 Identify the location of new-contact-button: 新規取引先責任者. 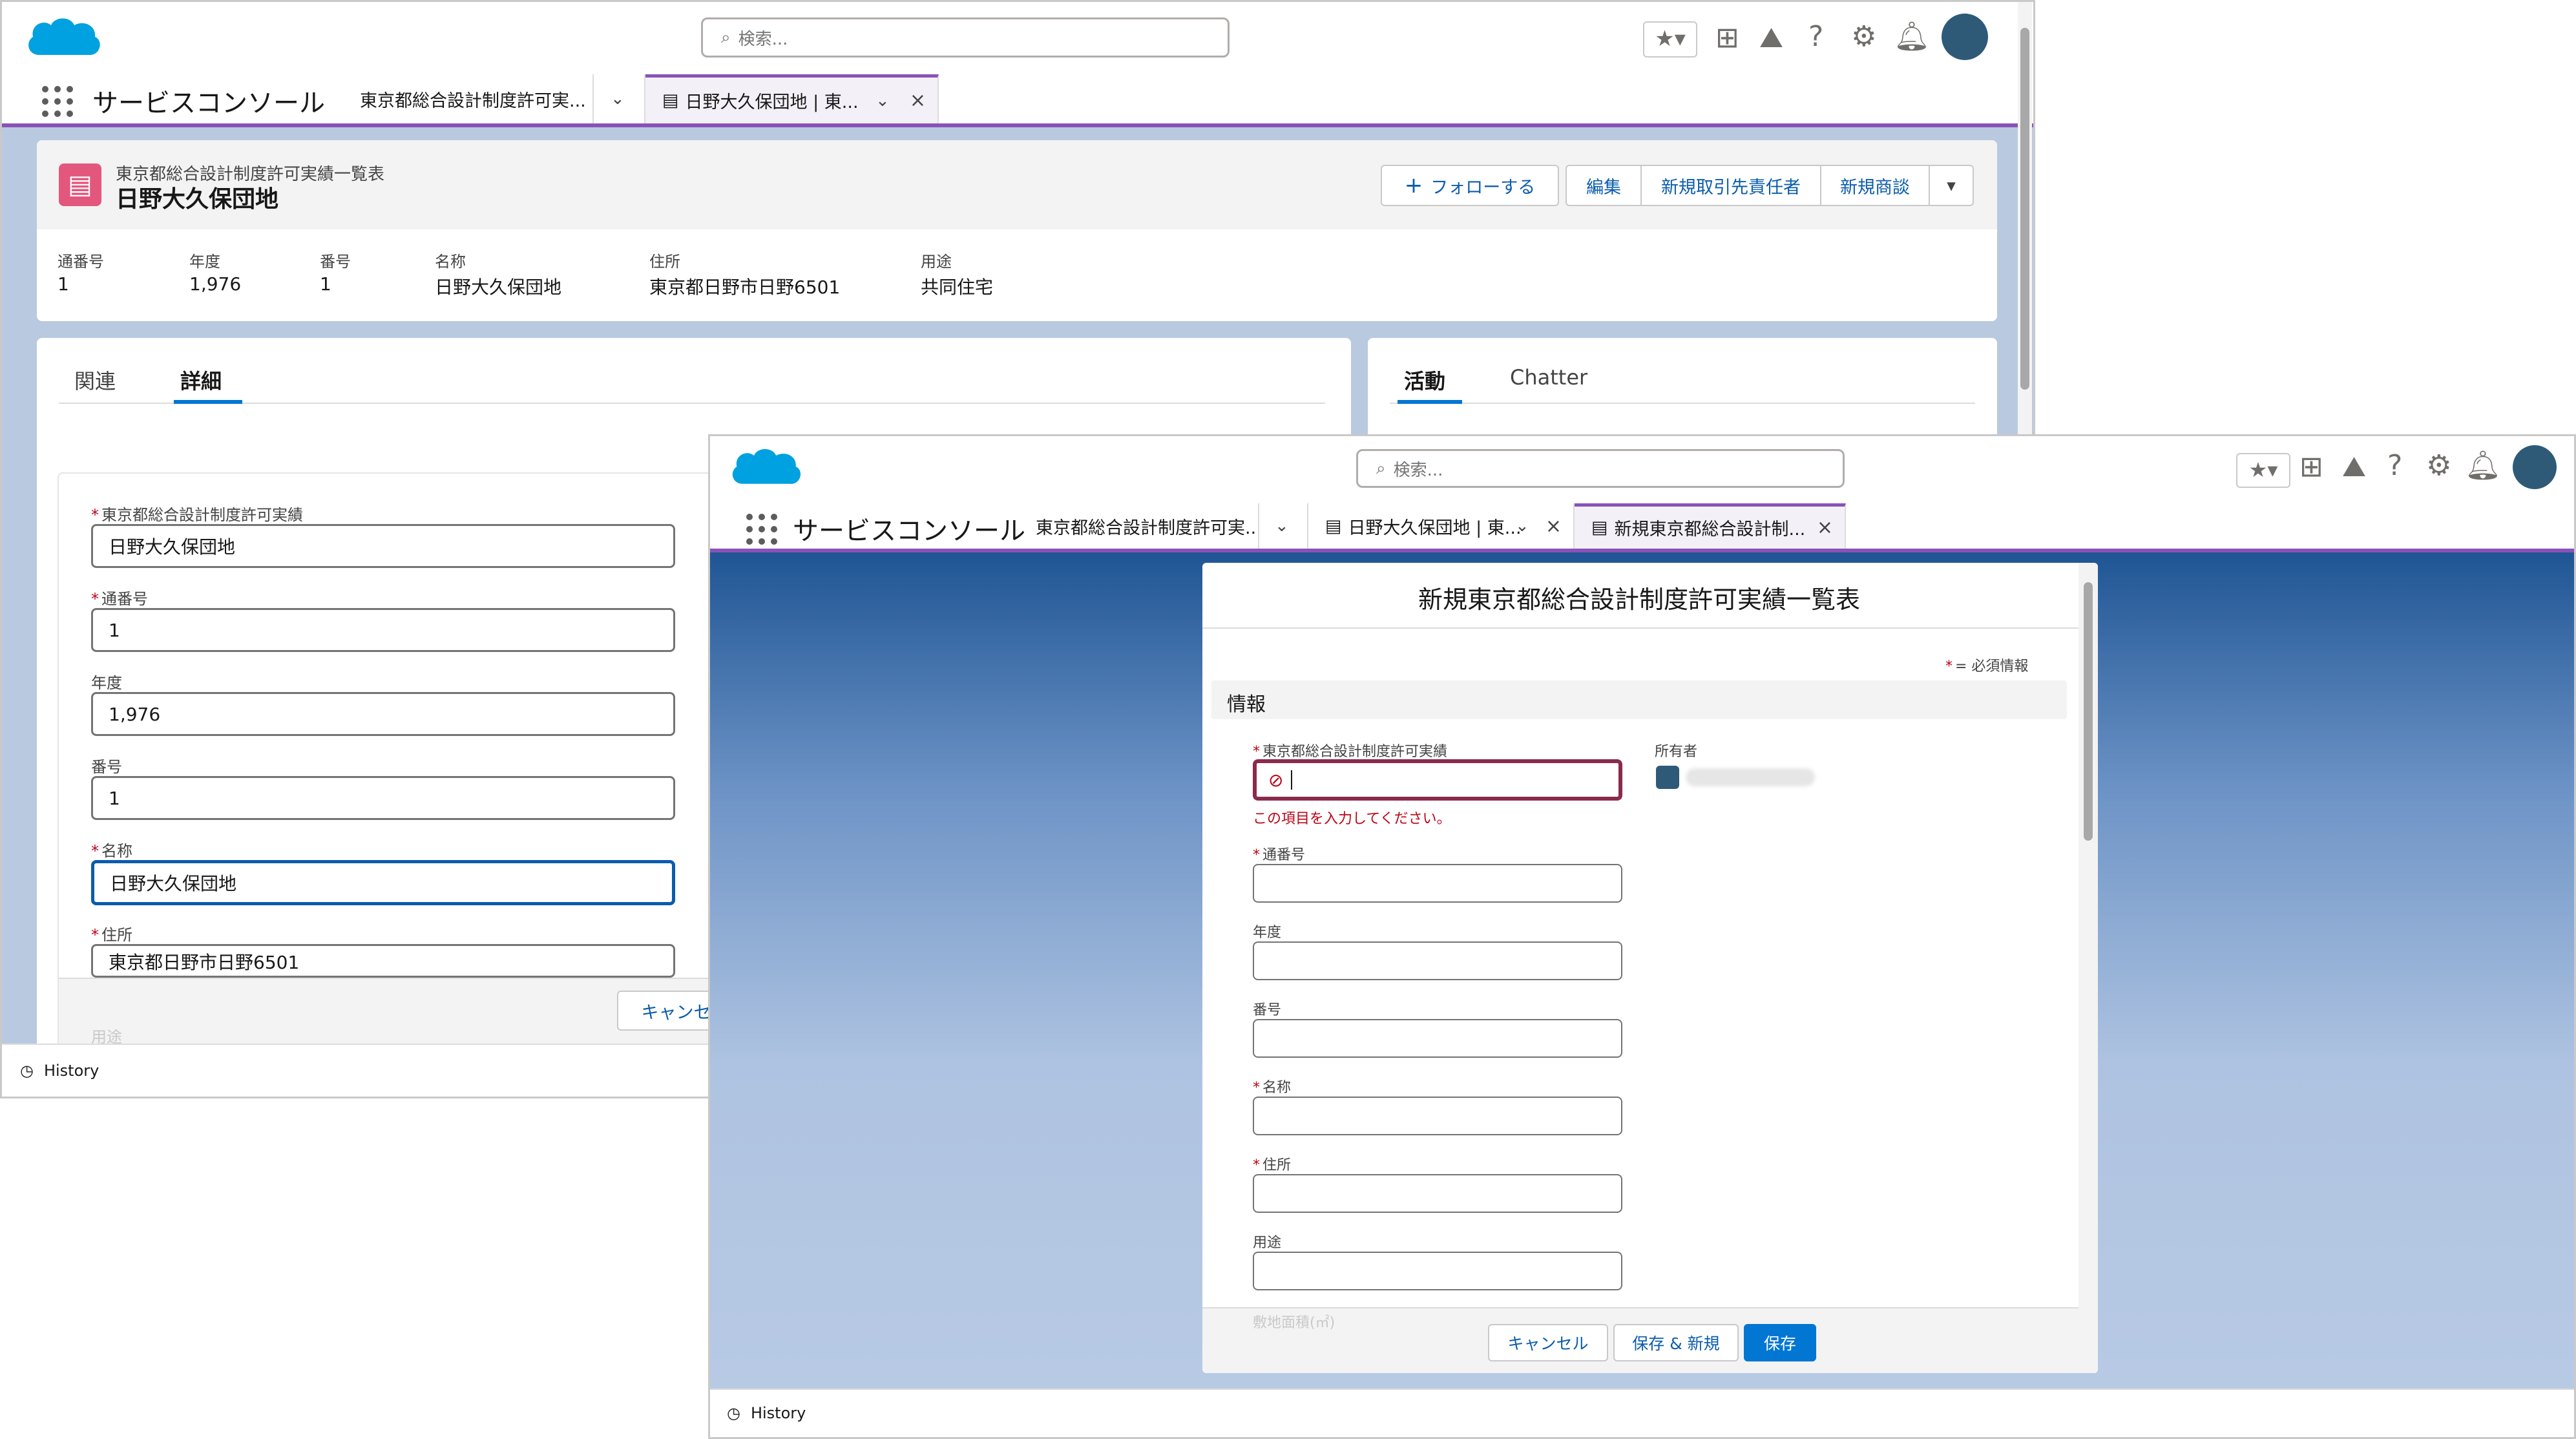
(1730, 185).